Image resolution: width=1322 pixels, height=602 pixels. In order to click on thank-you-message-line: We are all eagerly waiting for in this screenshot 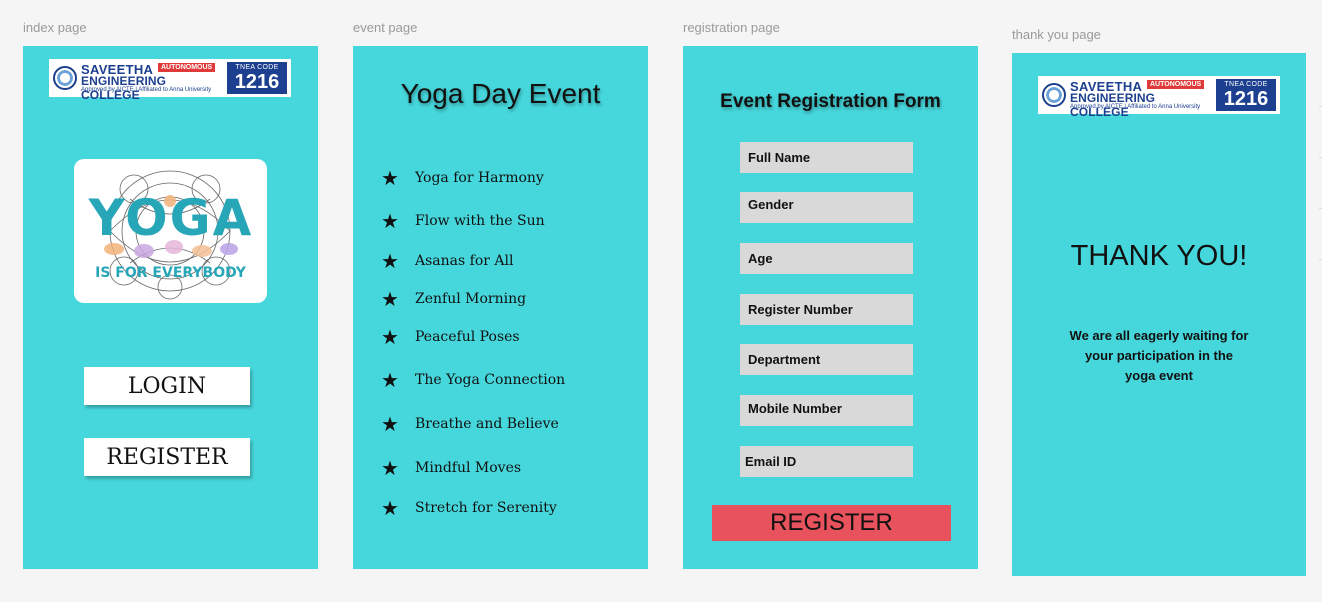, I will do `click(1159, 335)`.